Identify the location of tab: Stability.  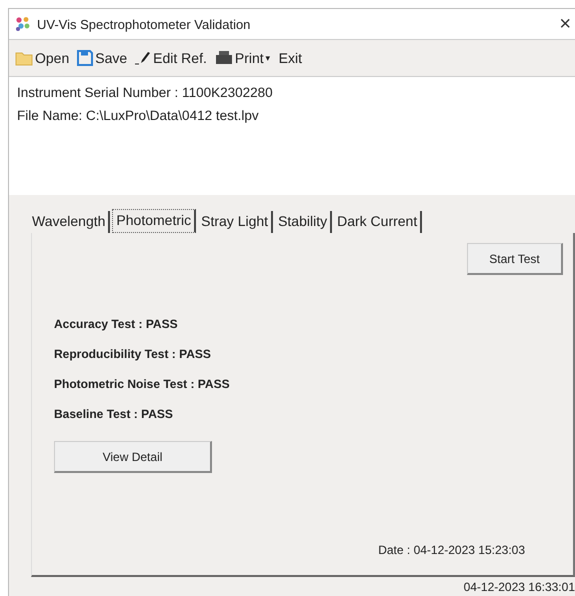
(303, 222).